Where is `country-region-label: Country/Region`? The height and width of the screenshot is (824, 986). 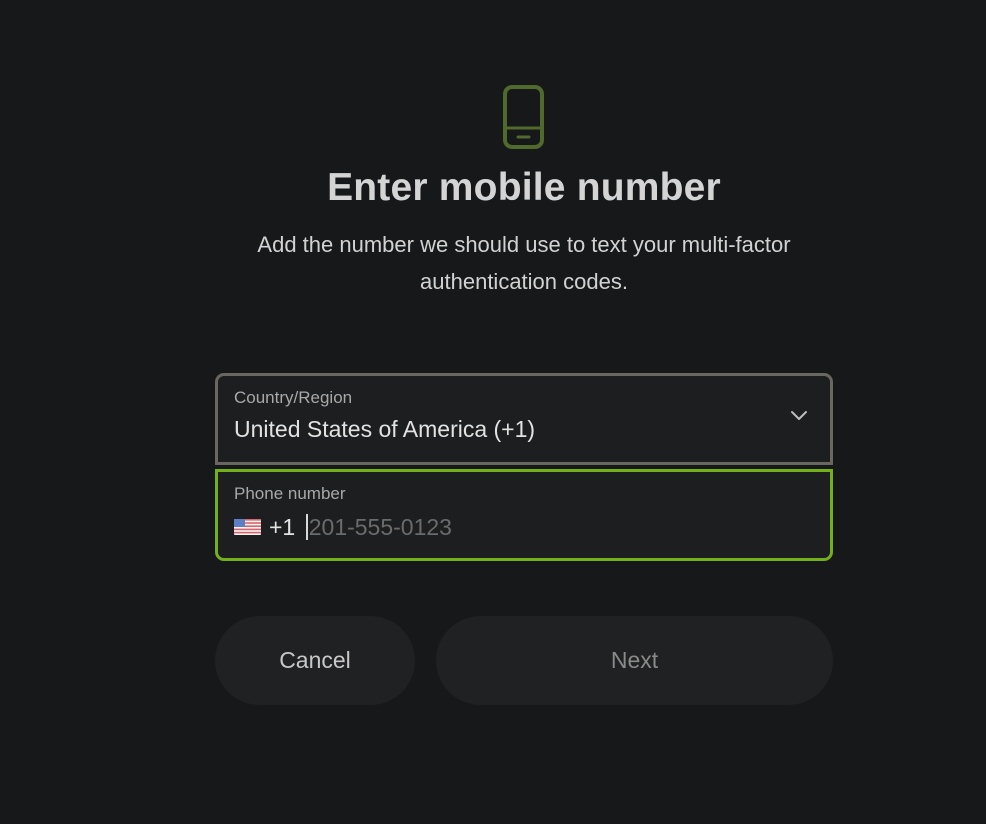
country-region-label: Country/Region is located at coordinates (293, 397).